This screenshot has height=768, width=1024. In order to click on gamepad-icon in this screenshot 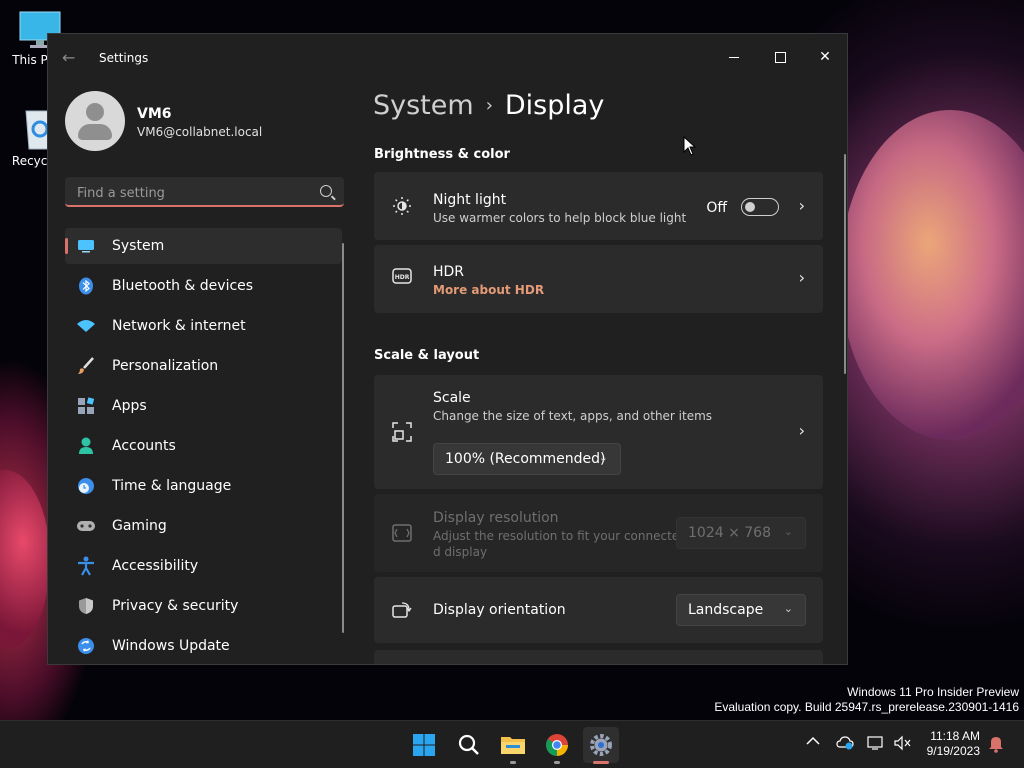, I will do `click(86, 526)`.